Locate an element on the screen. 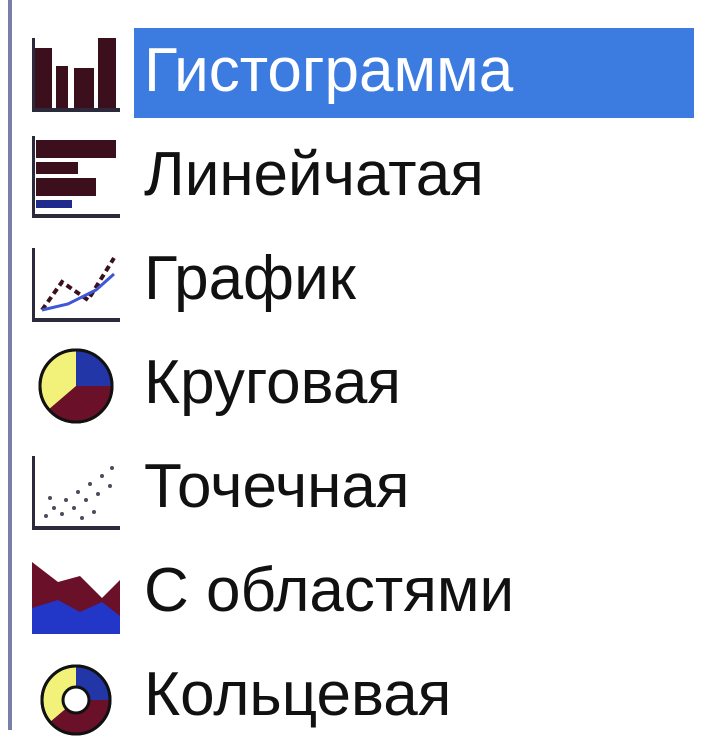  list-item-scatter-chart: Точечная is located at coordinates (367, 482).